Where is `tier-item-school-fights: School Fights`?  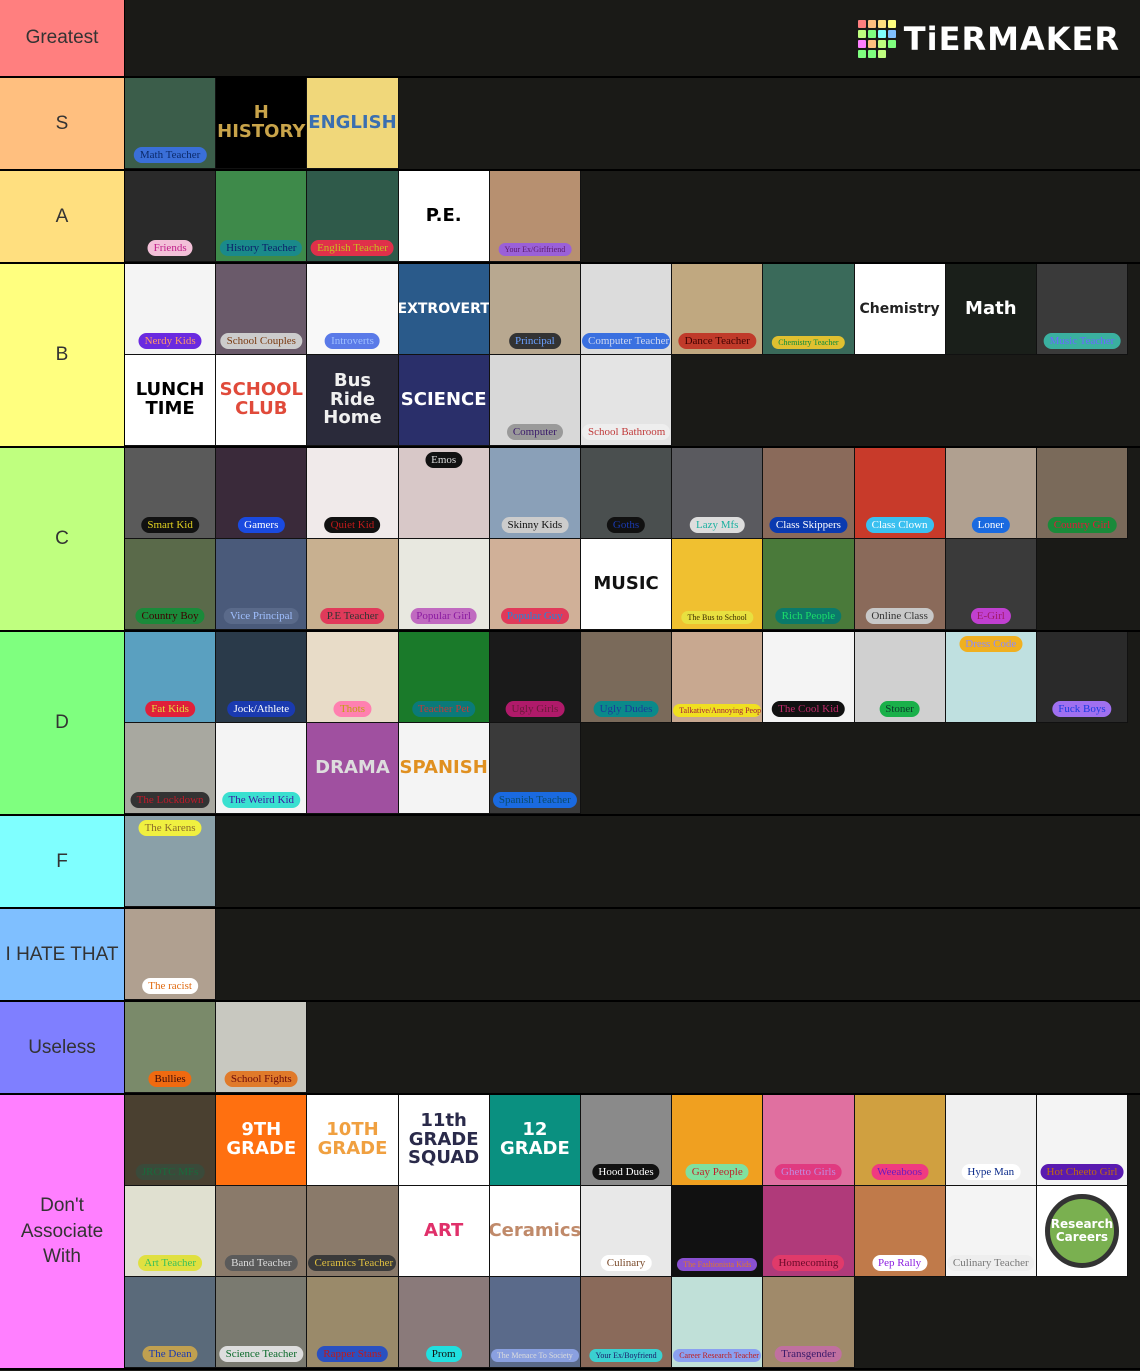 tier-item-school-fights: School Fights is located at coordinates (262, 1047).